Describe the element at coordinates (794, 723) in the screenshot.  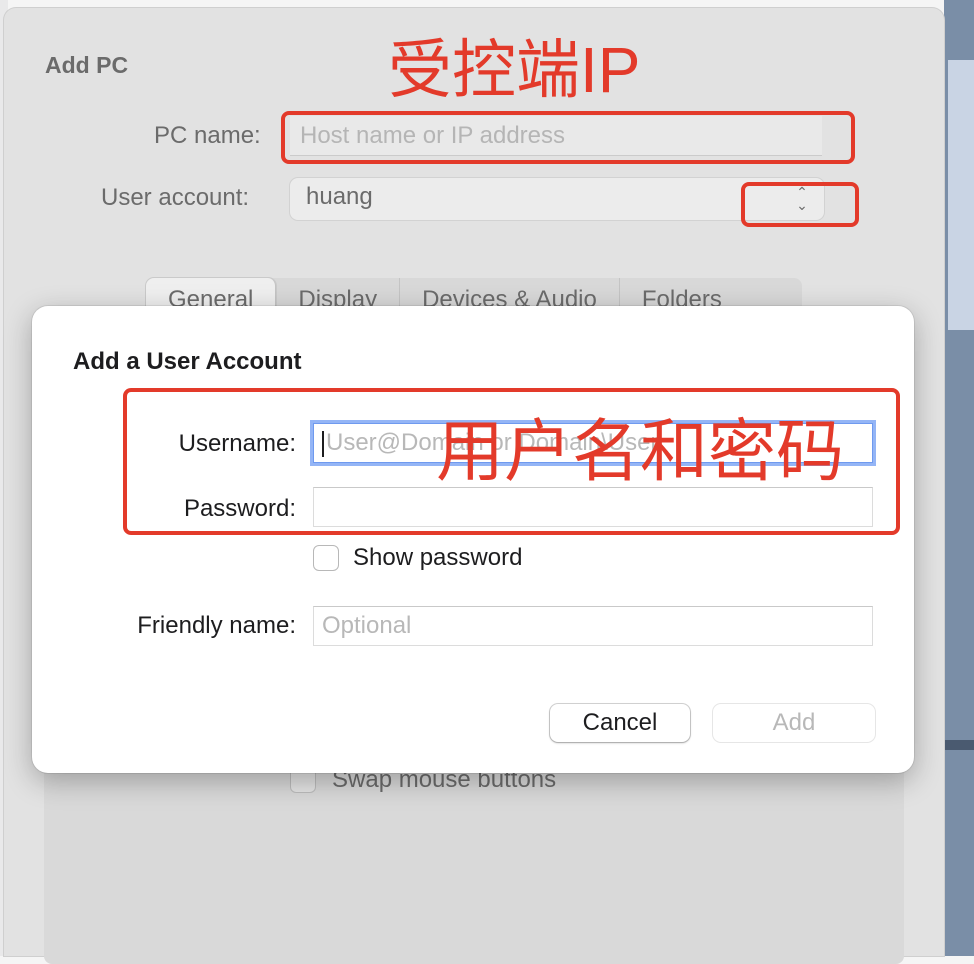
I see `add-button: Add` at that location.